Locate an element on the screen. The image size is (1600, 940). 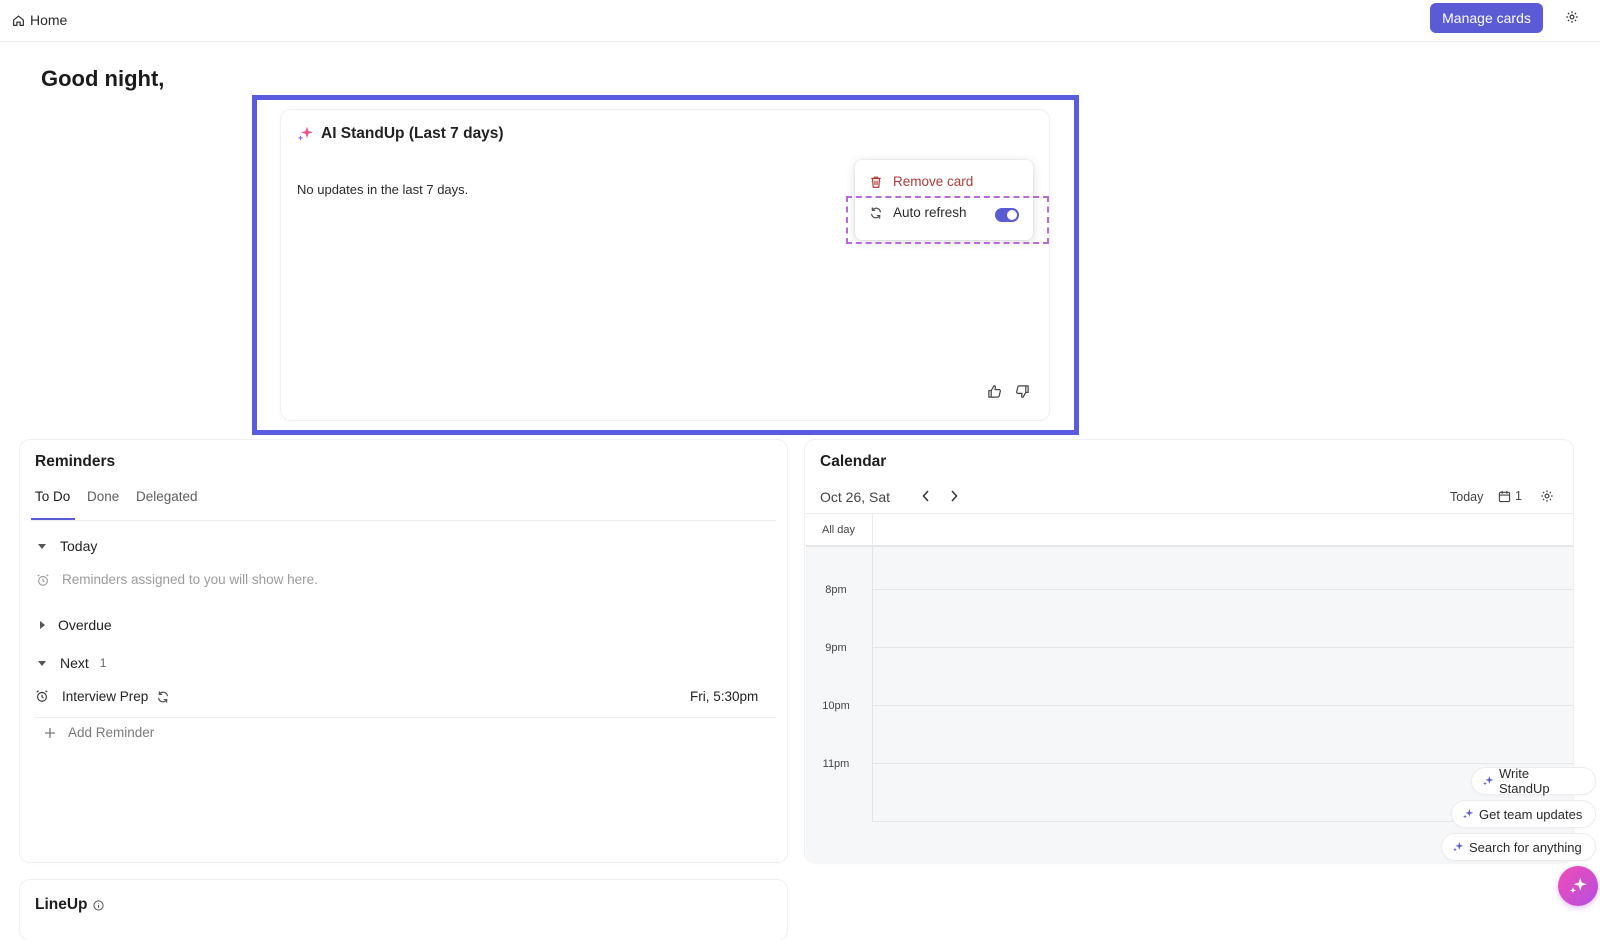
trash-icon is located at coordinates (876, 182).